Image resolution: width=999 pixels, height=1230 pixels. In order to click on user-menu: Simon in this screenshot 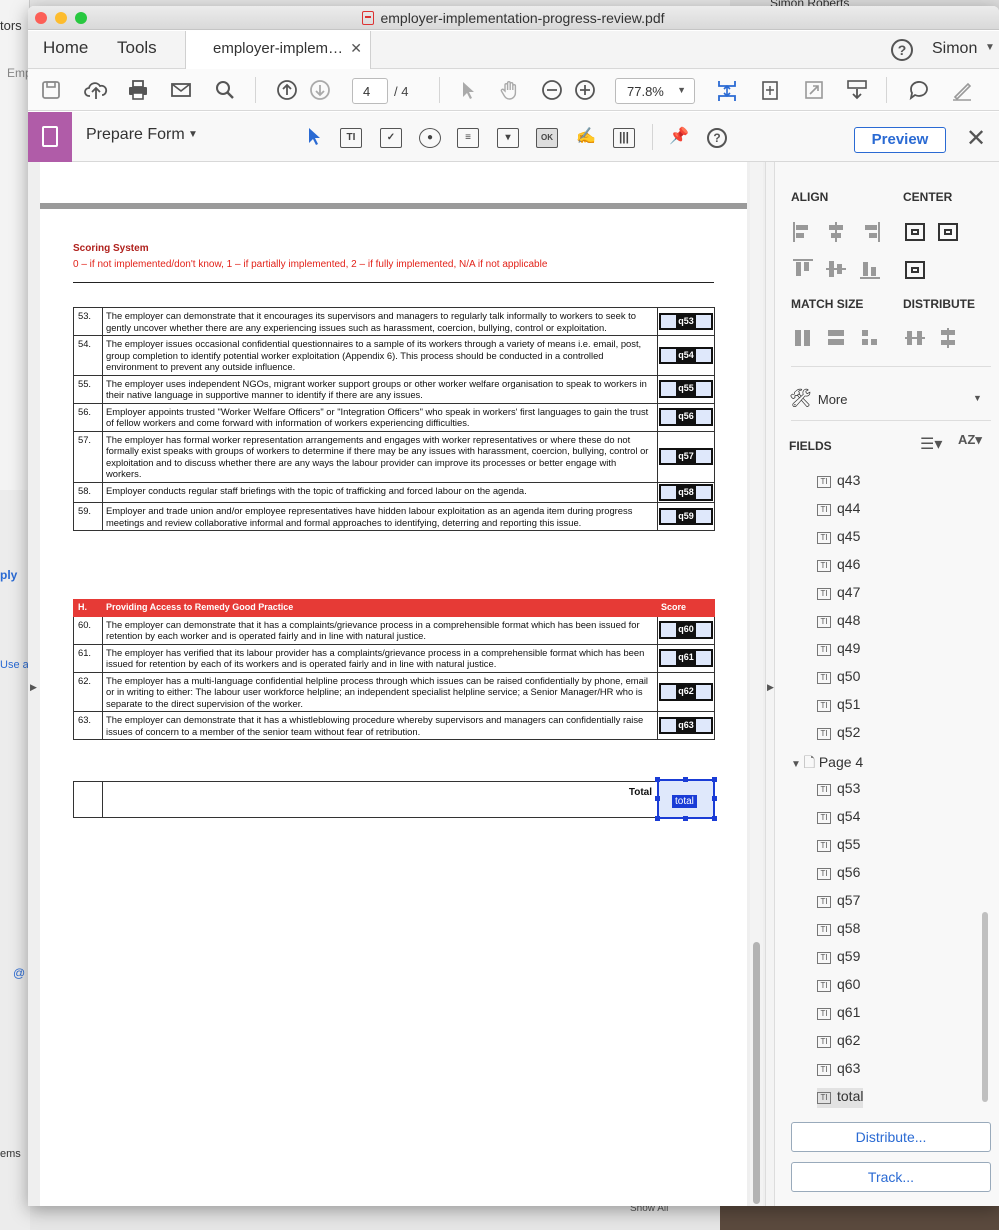, I will do `click(954, 49)`.